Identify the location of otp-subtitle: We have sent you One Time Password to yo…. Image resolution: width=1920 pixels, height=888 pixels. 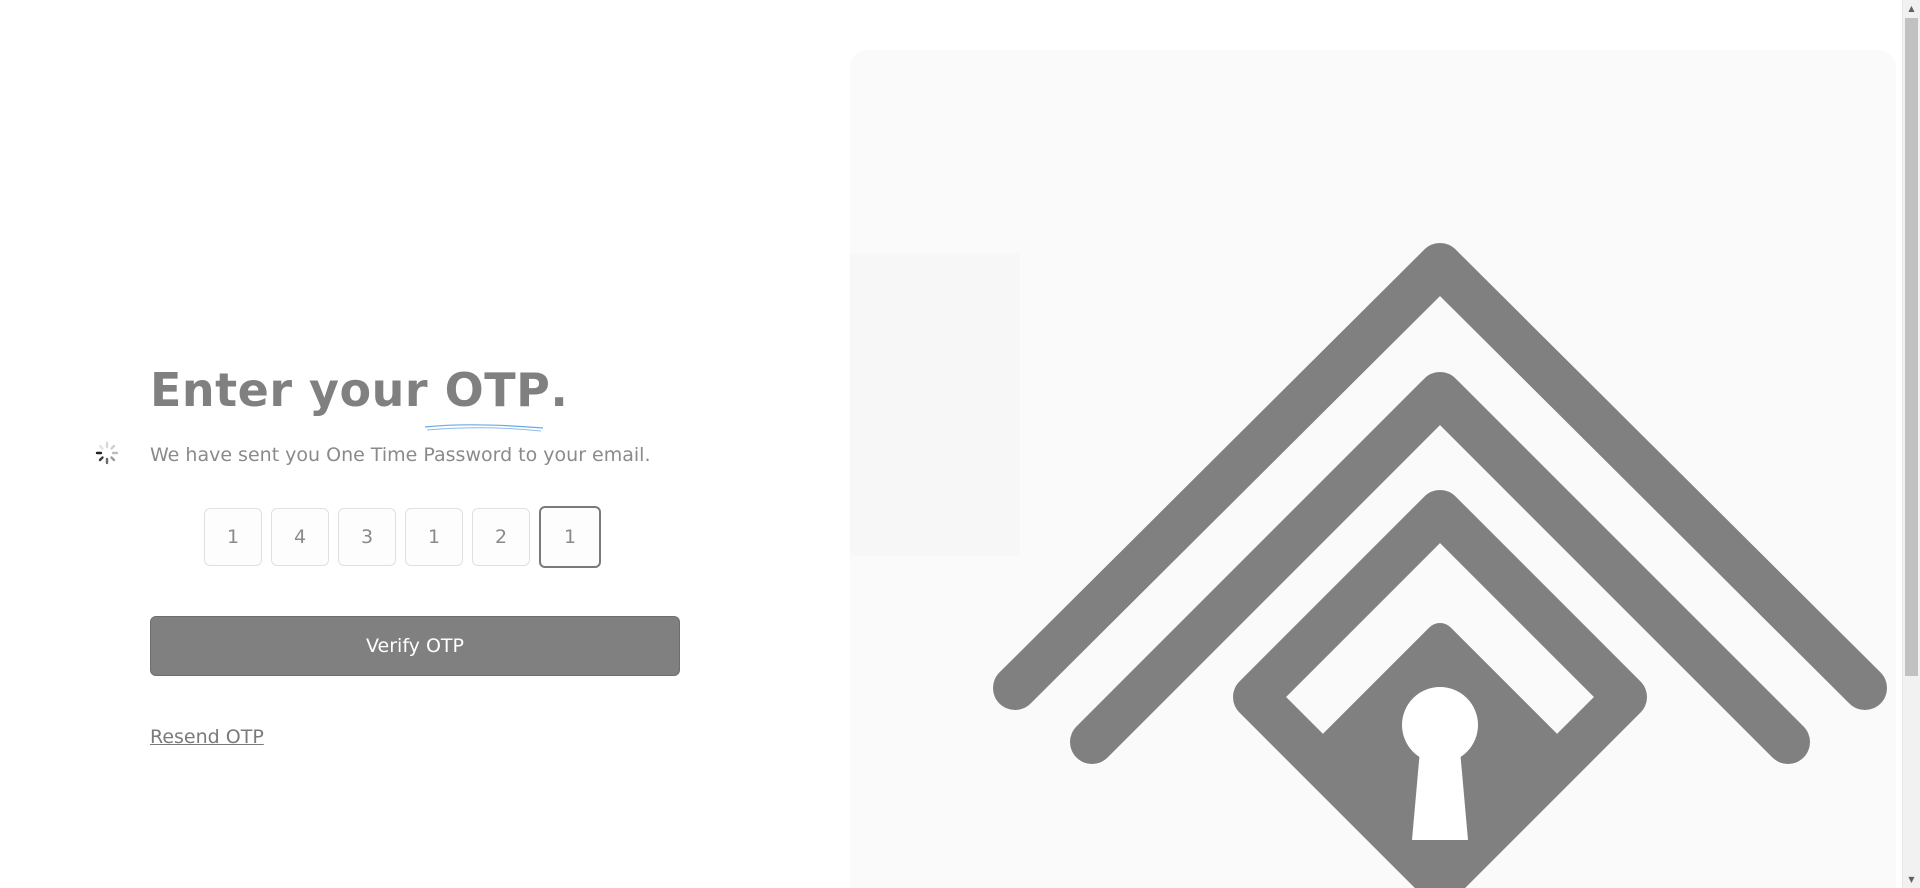
(400, 455).